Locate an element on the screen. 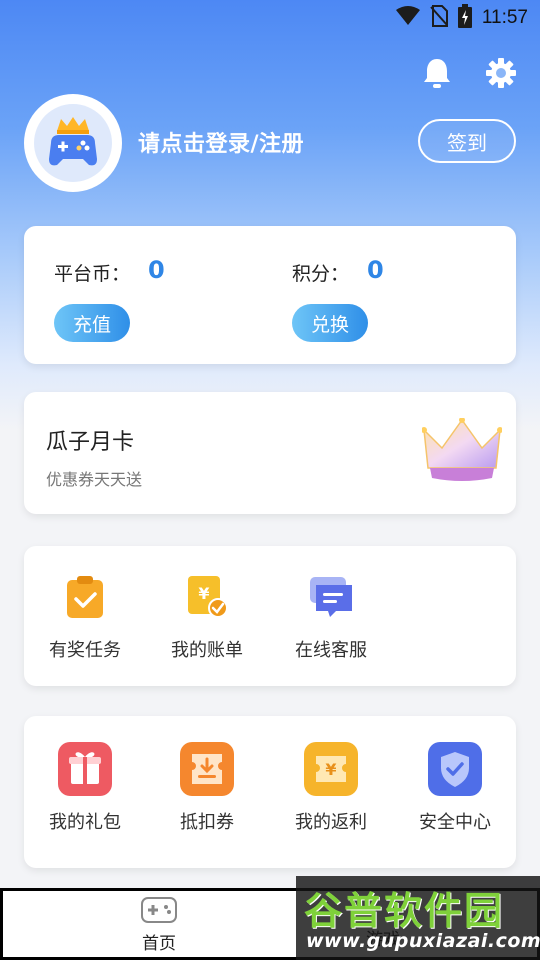 The image size is (540, 960). online-support-label: 在线客服 is located at coordinates (331, 650).